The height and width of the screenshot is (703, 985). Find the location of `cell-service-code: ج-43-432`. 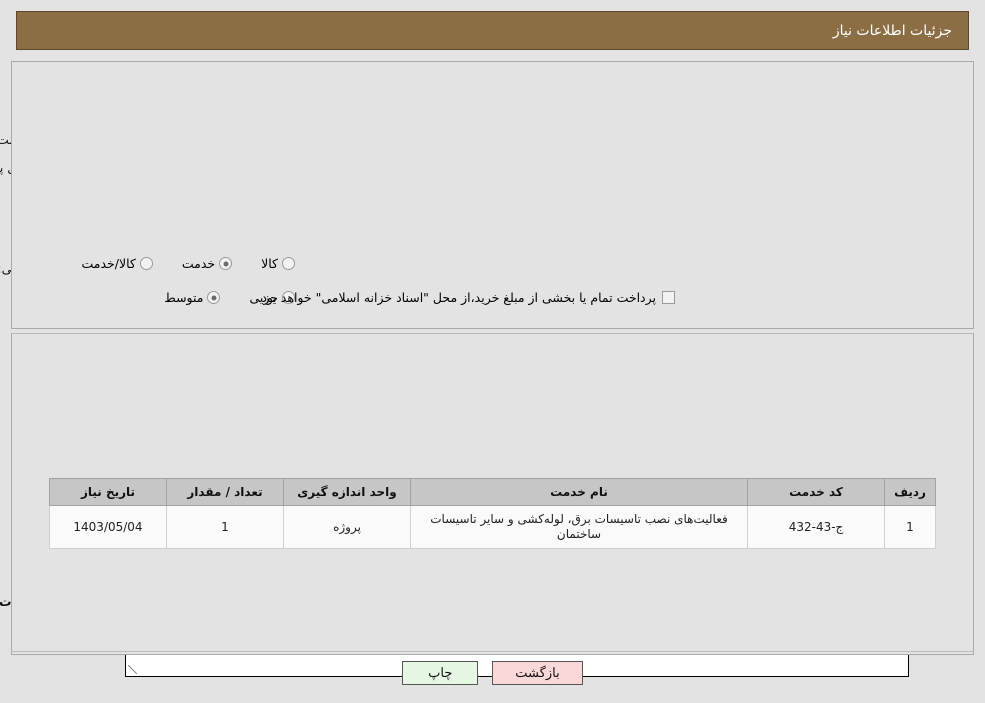

cell-service-code: ج-43-432 is located at coordinates (816, 527).